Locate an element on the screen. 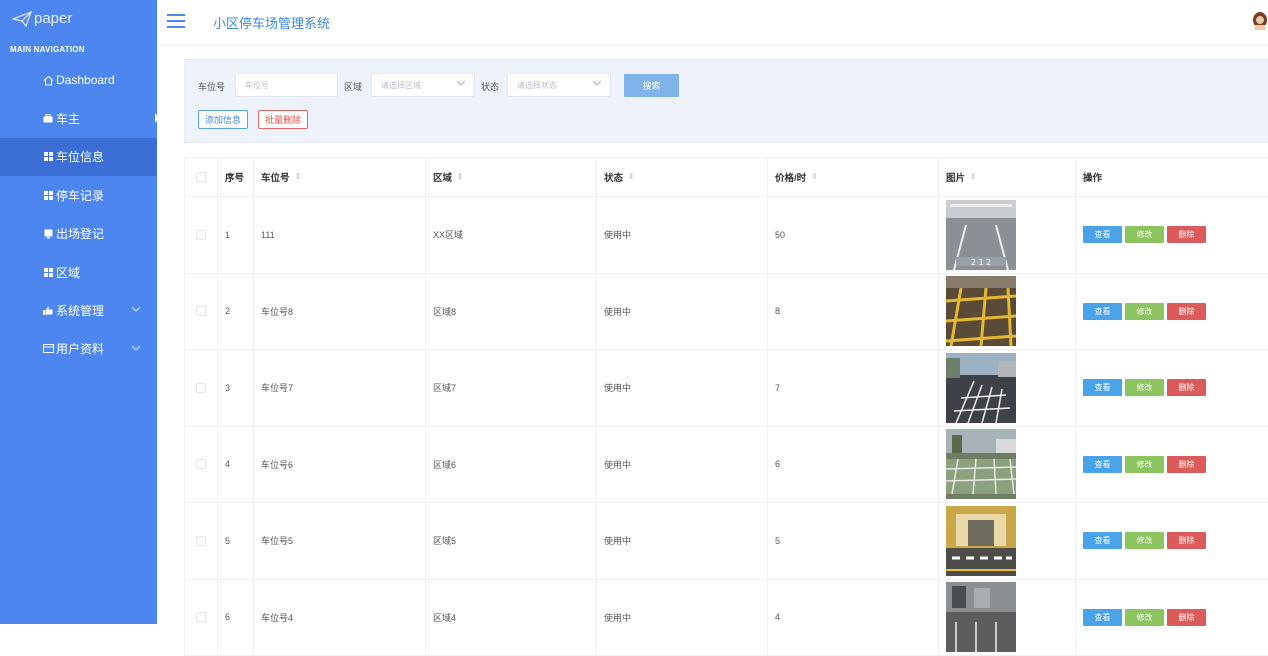 Image resolution: width=1268 pixels, height=656 pixels. sidebar-item-user-profile: 用户资料 is located at coordinates (78, 349).